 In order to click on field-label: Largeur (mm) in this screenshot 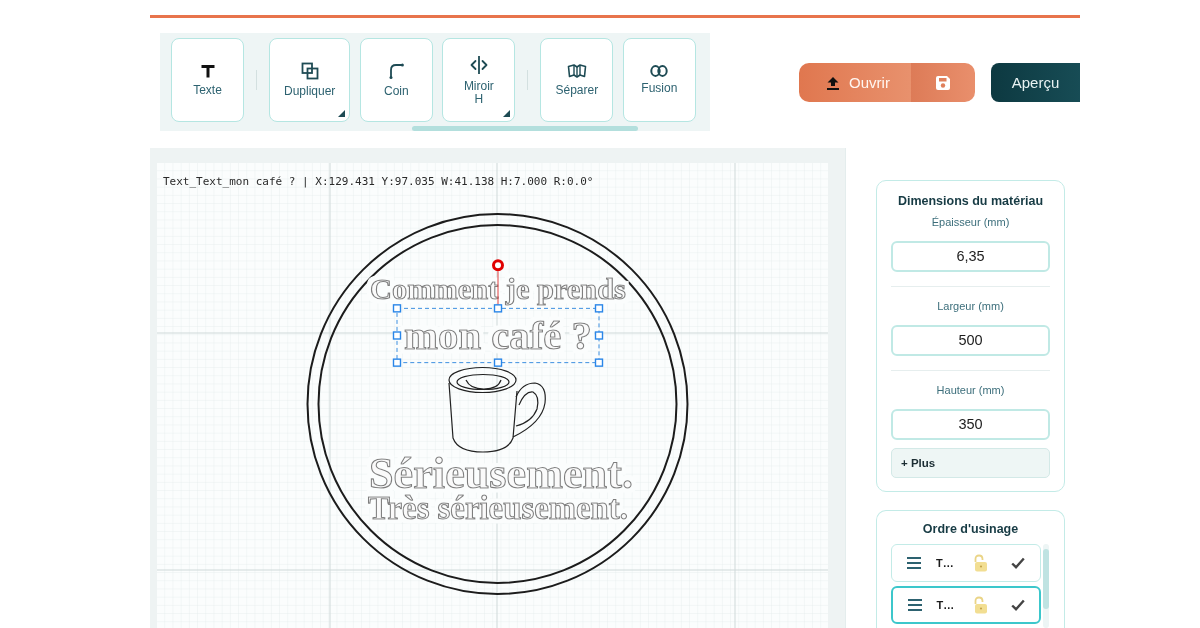, I will do `click(970, 306)`.